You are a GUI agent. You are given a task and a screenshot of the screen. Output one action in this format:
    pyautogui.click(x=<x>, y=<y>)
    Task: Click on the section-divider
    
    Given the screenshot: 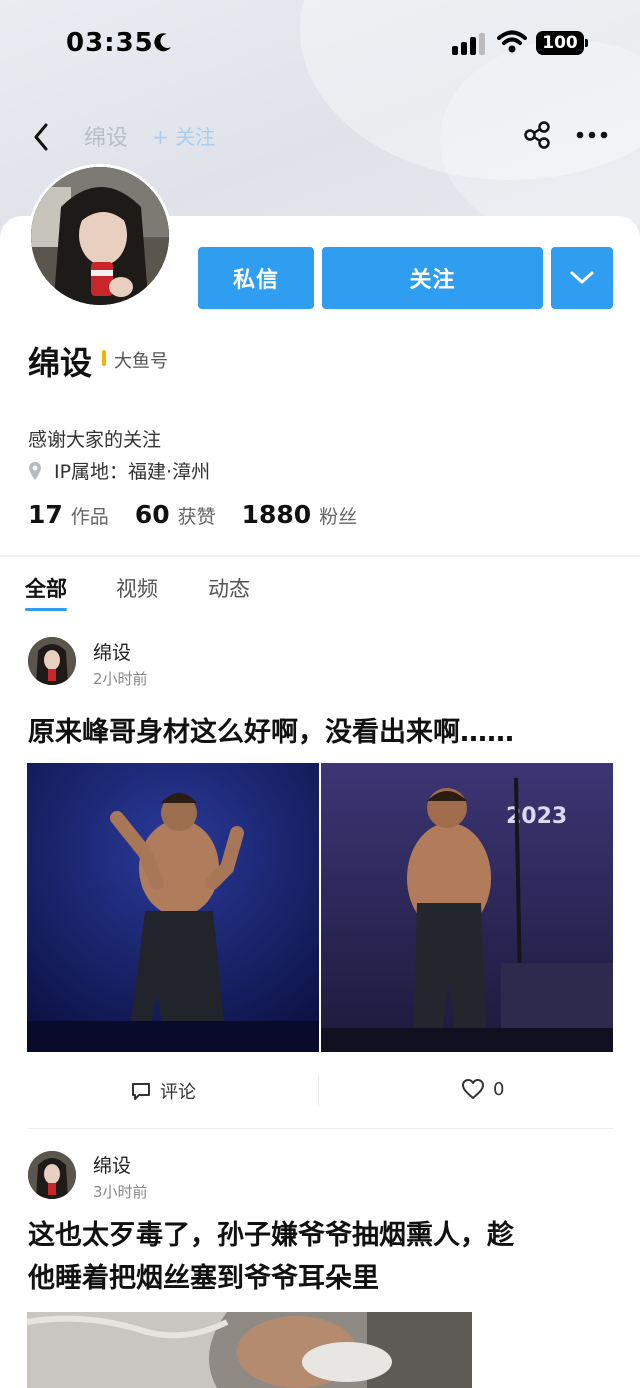 What is the action you would take?
    pyautogui.click(x=320, y=556)
    